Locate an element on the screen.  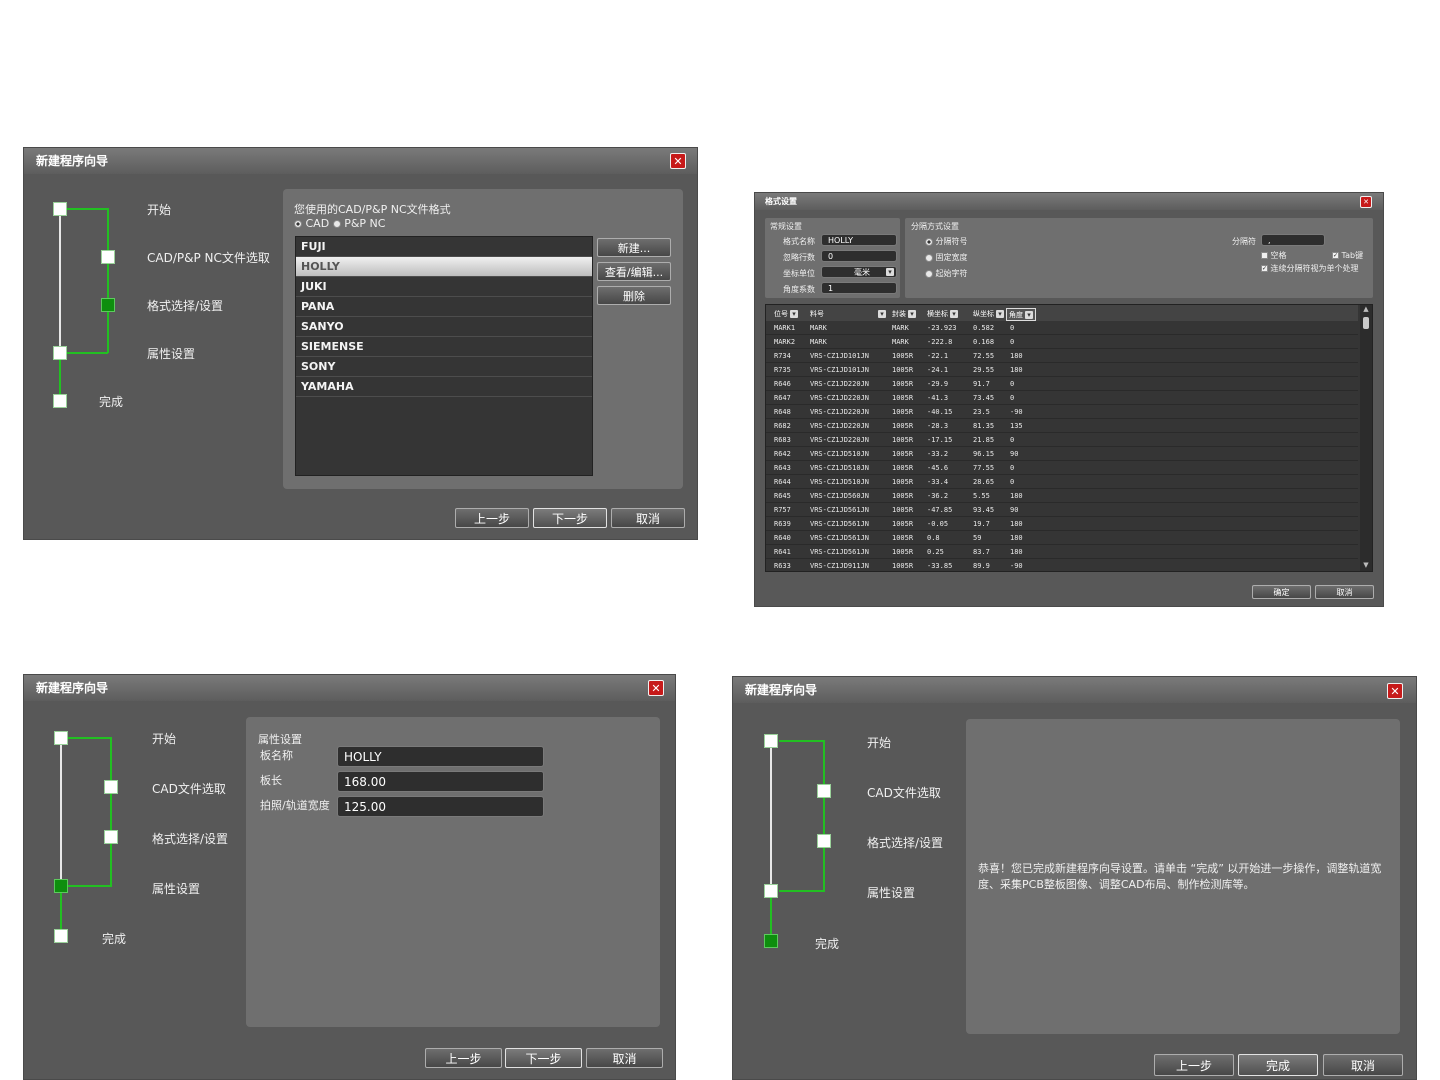
table-row: R644 VRS-CZ1JD510JN 1005R -33.4 28.65 0 is located at coordinates (1062, 482).